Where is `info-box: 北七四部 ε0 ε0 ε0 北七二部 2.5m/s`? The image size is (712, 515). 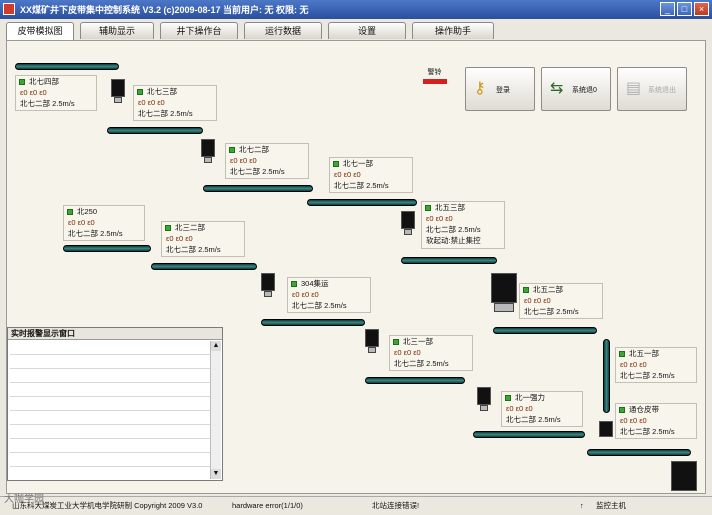 info-box: 北七四部 ε0 ε0 ε0 北七二部 2.5m/s is located at coordinates (56, 93).